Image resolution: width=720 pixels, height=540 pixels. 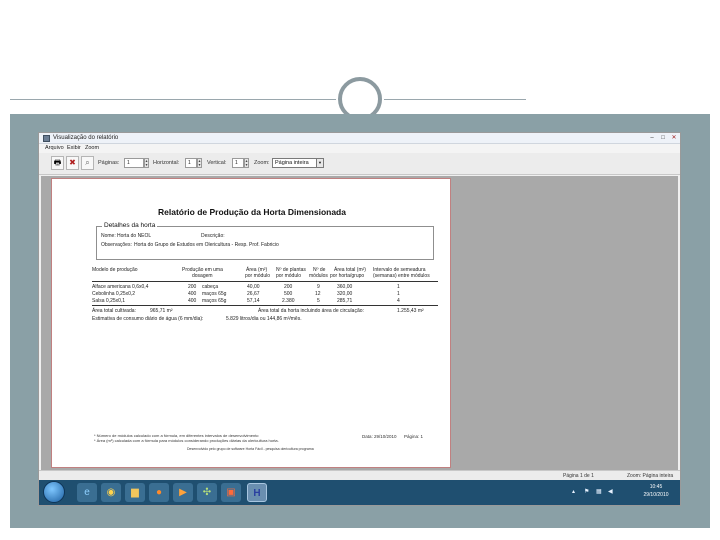 I want to click on col-interval-sub: (semanas) entre módulos, so click(x=401, y=276).